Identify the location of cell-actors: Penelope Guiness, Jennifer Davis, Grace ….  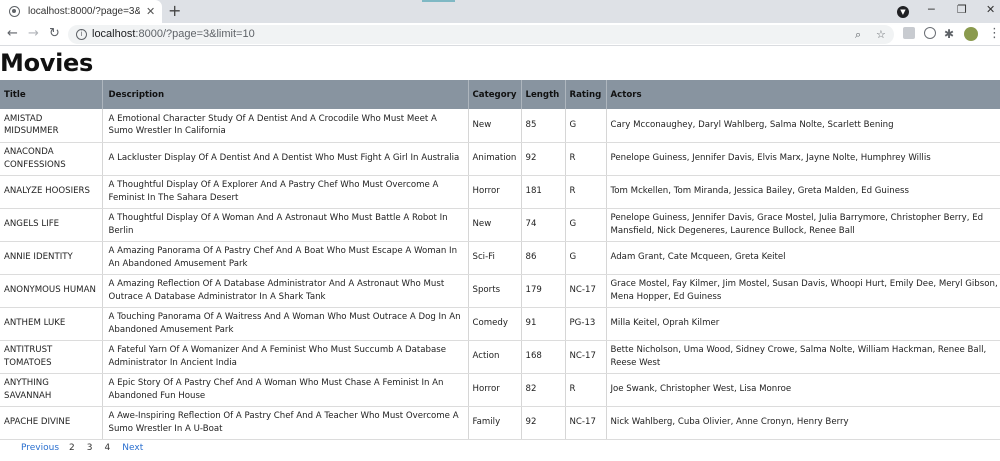
(802, 225).